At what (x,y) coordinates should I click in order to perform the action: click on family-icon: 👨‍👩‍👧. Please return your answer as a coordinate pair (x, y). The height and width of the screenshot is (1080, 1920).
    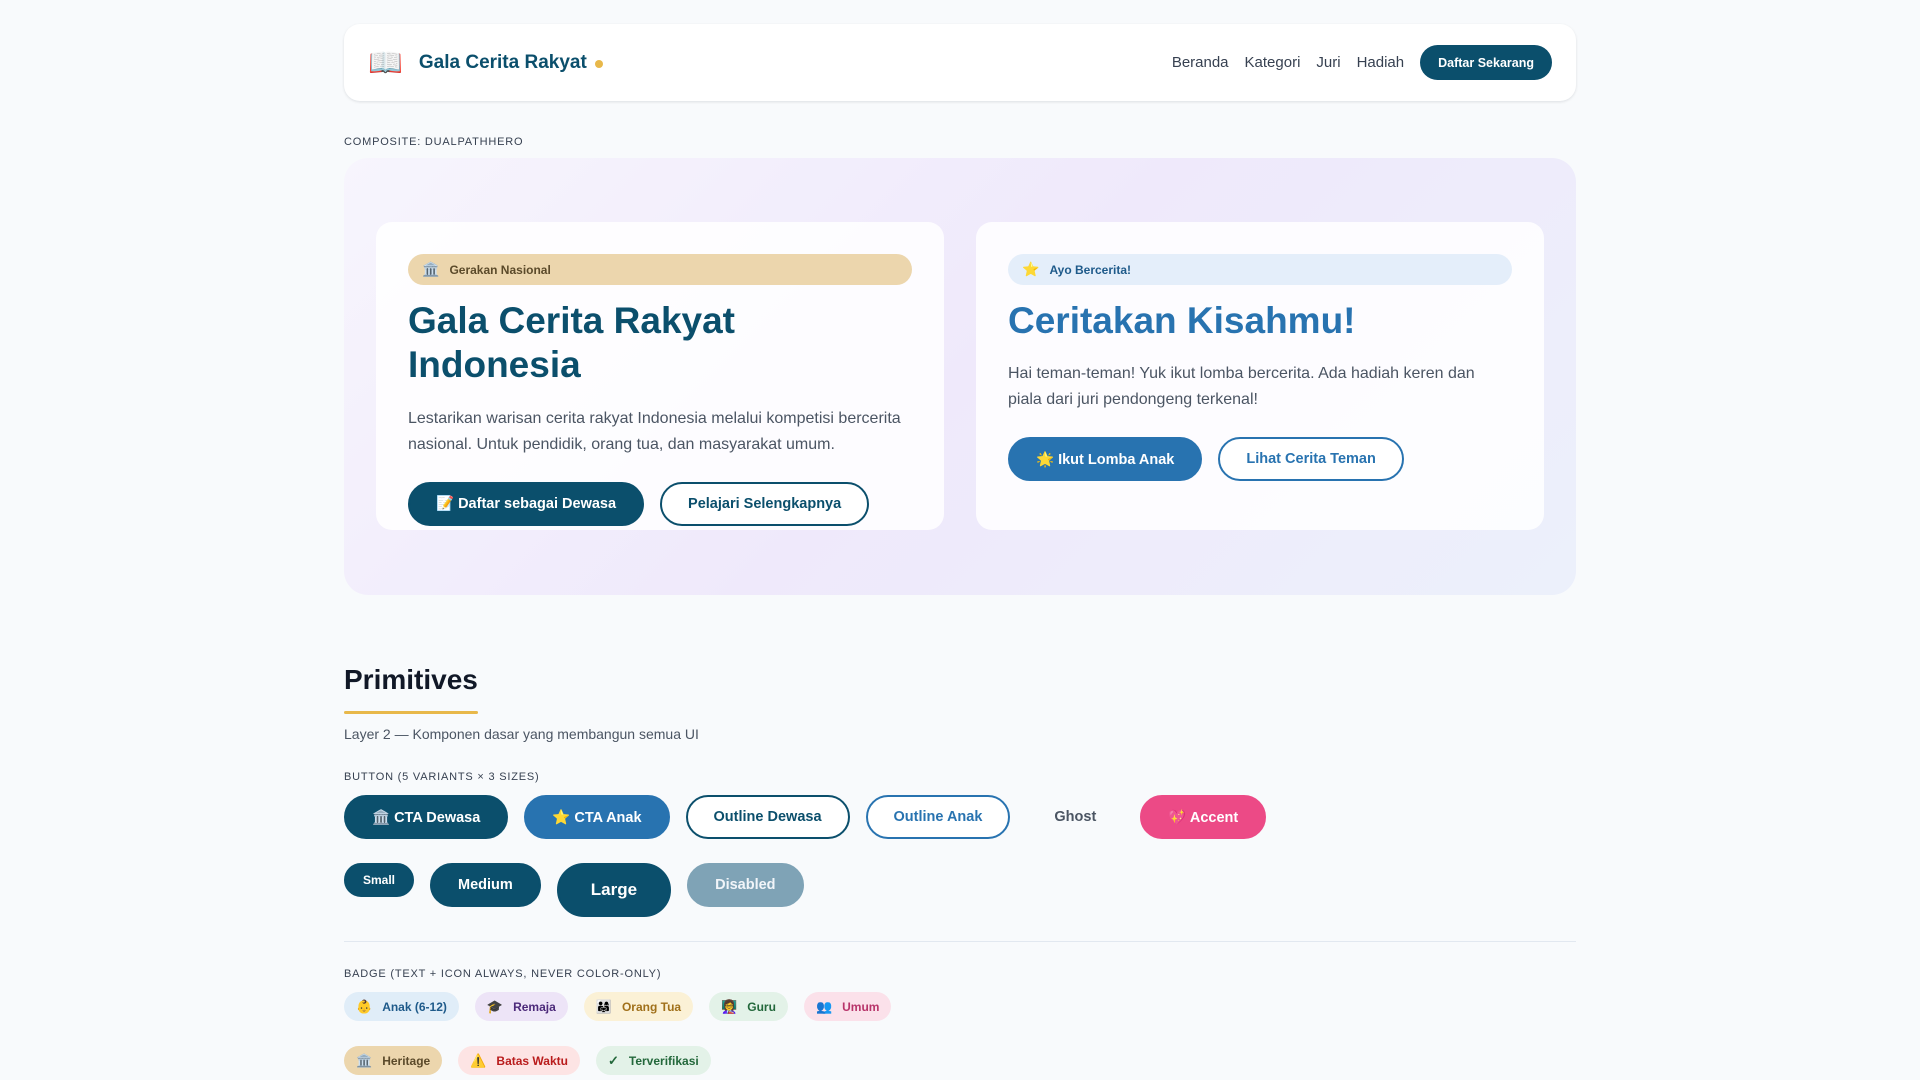
    Looking at the image, I should click on (603, 1006).